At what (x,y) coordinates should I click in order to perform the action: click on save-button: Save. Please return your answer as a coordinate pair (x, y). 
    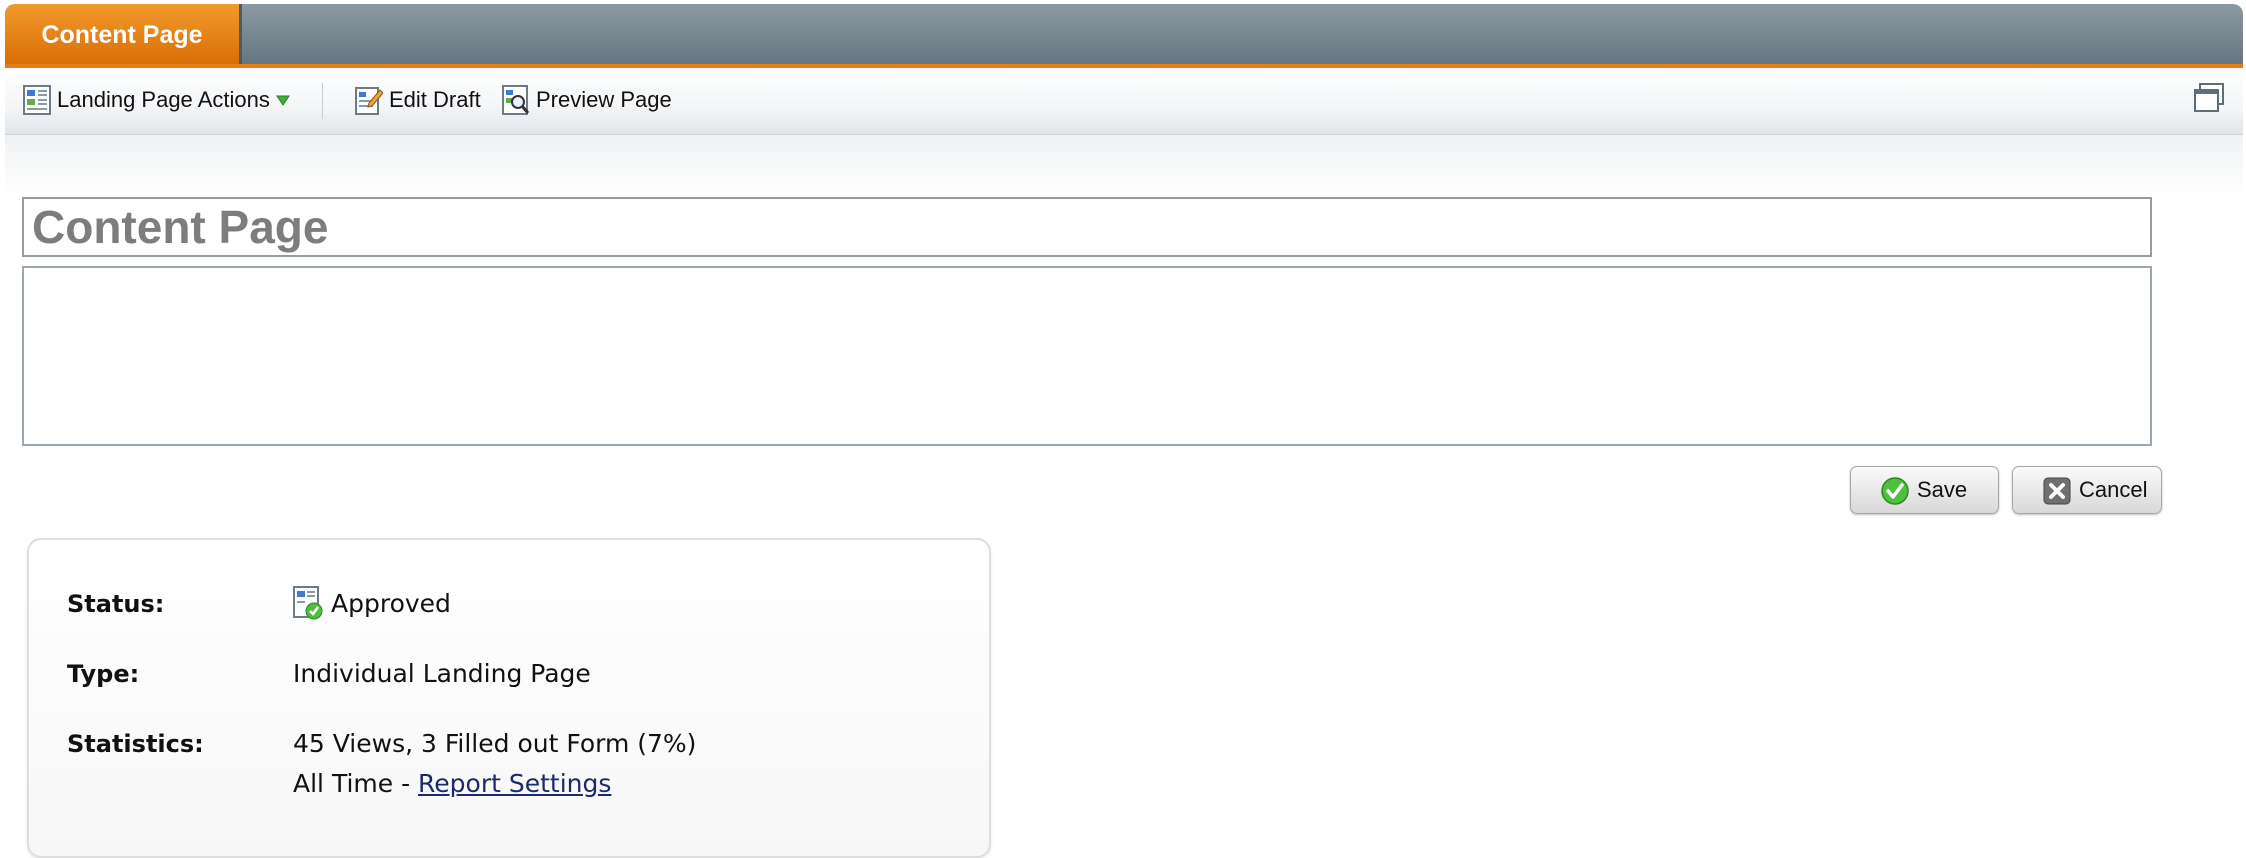
    Looking at the image, I should click on (1924, 490).